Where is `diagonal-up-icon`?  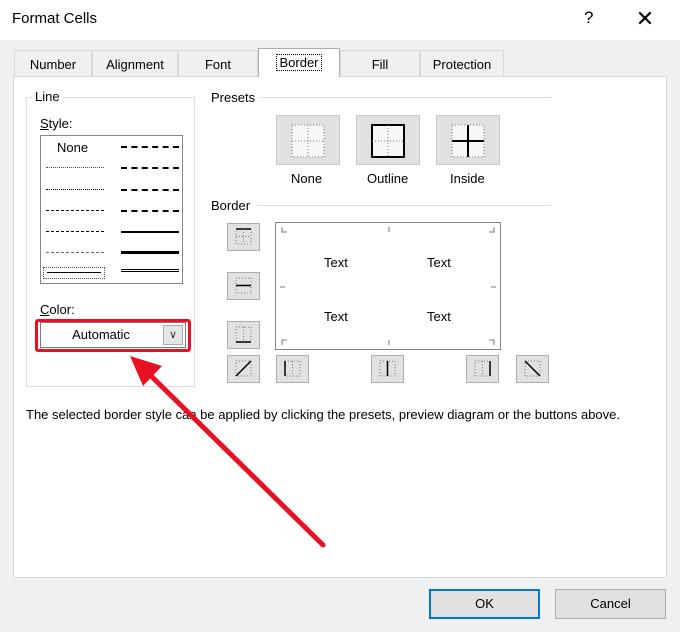
diagonal-up-icon is located at coordinates (243, 368).